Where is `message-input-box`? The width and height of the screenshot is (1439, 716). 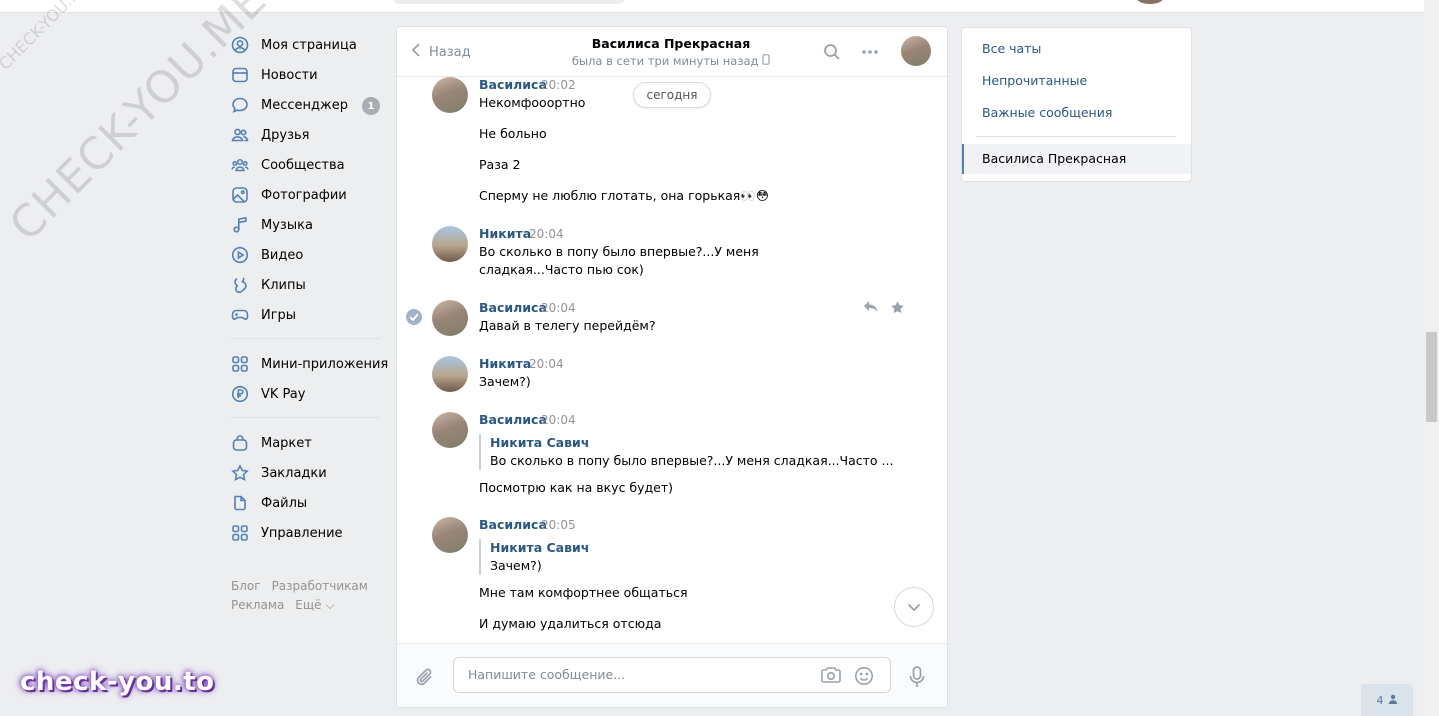
message-input-box is located at coordinates (672, 675).